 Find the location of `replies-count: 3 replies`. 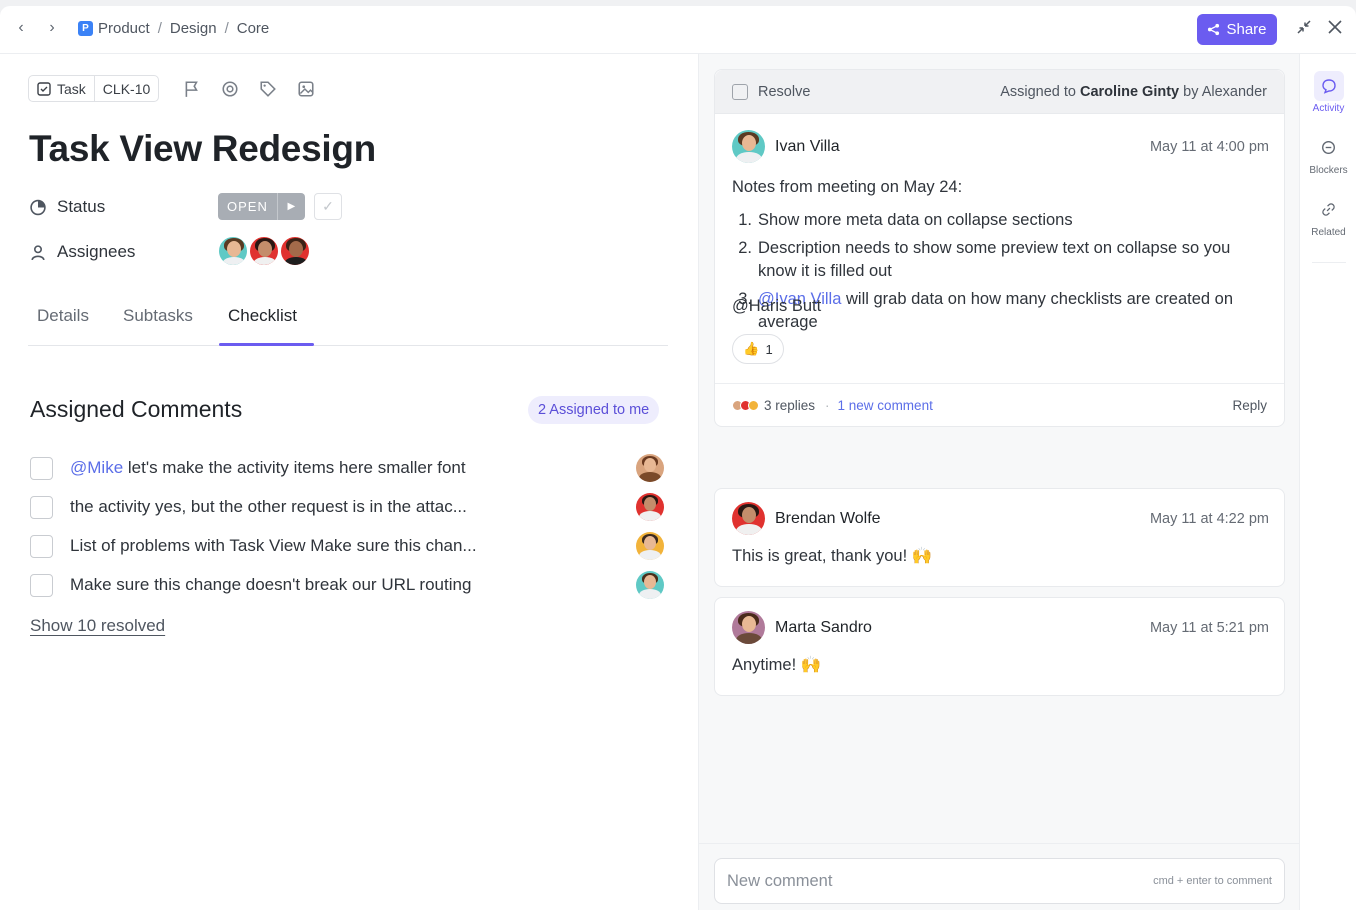

replies-count: 3 replies is located at coordinates (789, 405).